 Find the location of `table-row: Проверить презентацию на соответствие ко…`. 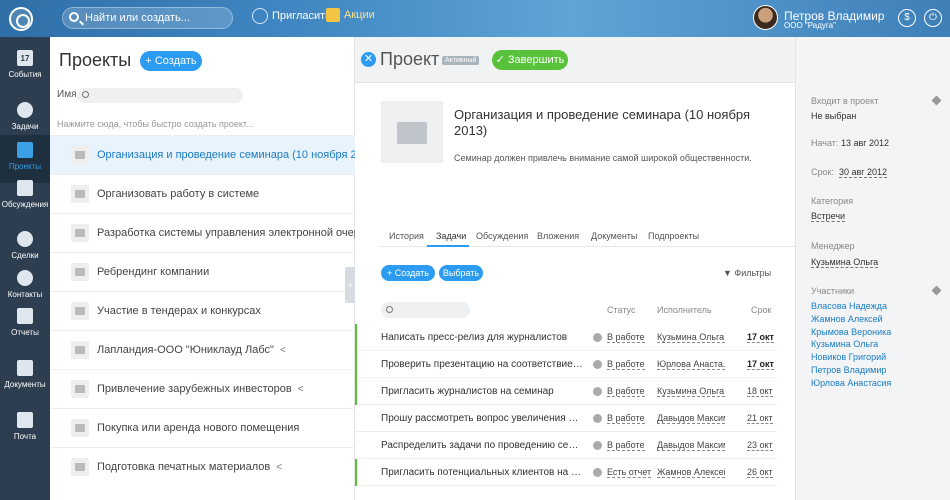

table-row: Проверить презентацию на соответствие ко… is located at coordinates (566, 364).